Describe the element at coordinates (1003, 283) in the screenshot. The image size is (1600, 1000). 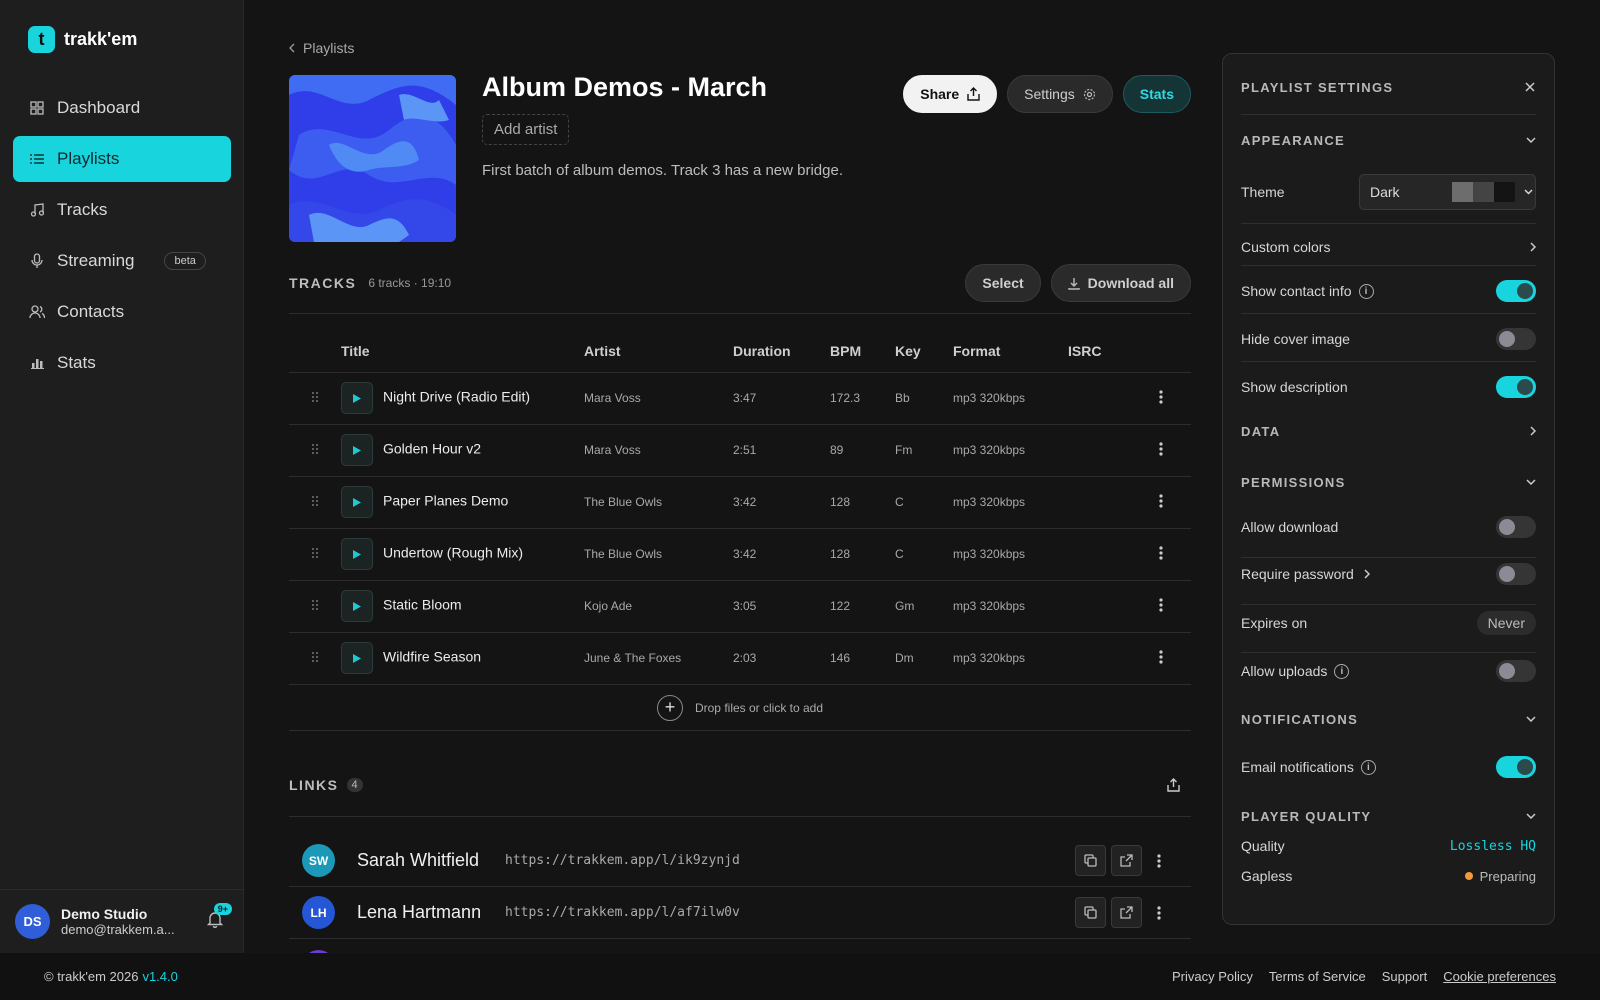
I see `select-button: Select` at that location.